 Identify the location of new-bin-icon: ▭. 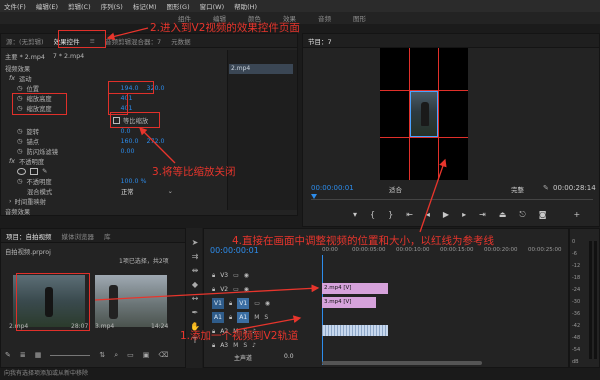
(130, 355).